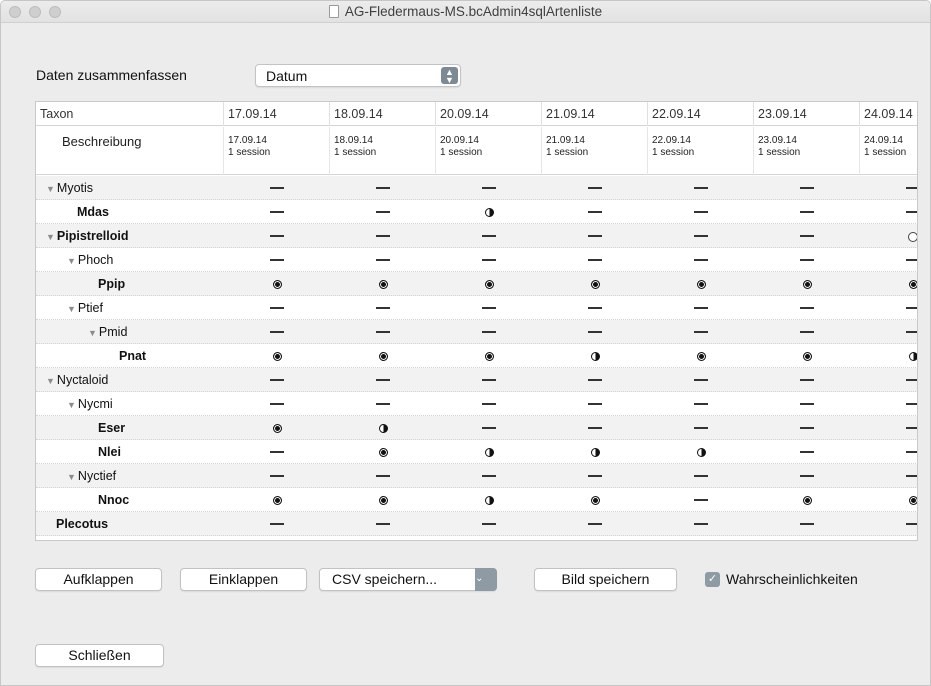 Image resolution: width=931 pixels, height=686 pixels. I want to click on summary-select: Datum ▲ ▼, so click(358, 75).